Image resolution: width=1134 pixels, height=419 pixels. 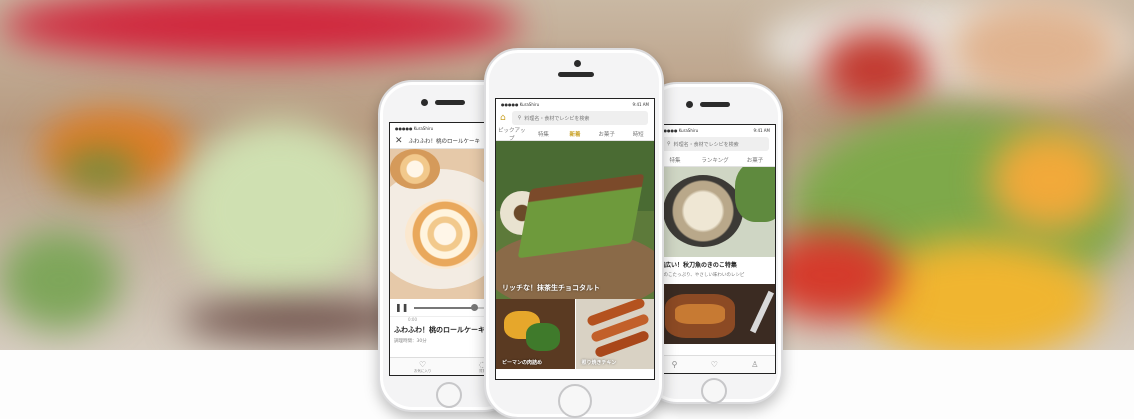 What do you see at coordinates (599, 363) in the screenshot?
I see `card2-caption: 照り焼きチキン` at bounding box center [599, 363].